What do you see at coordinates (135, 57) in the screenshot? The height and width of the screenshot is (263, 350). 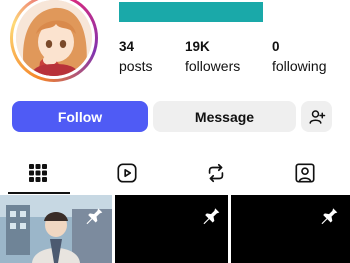 I see `stat-posts: 34 posts` at bounding box center [135, 57].